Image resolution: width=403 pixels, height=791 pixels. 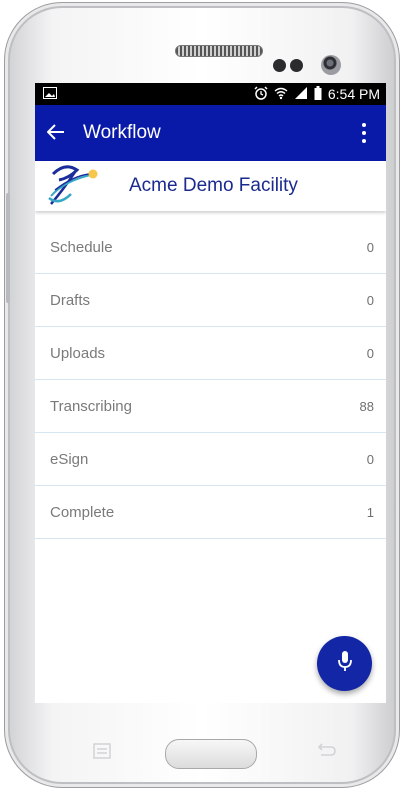 I want to click on earpiece-speaker, so click(x=219, y=51).